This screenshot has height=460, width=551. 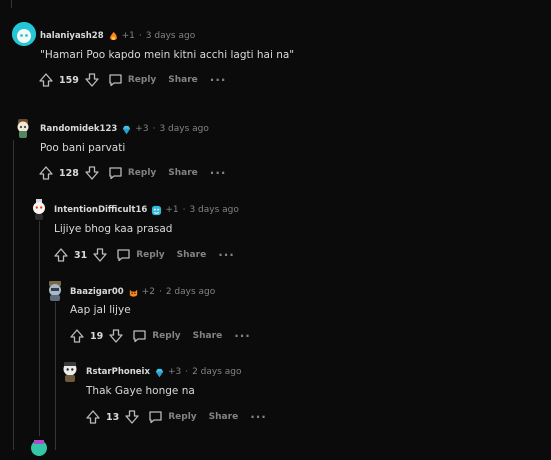 What do you see at coordinates (100, 310) in the screenshot?
I see `comment-text: Aap jal lijye` at bounding box center [100, 310].